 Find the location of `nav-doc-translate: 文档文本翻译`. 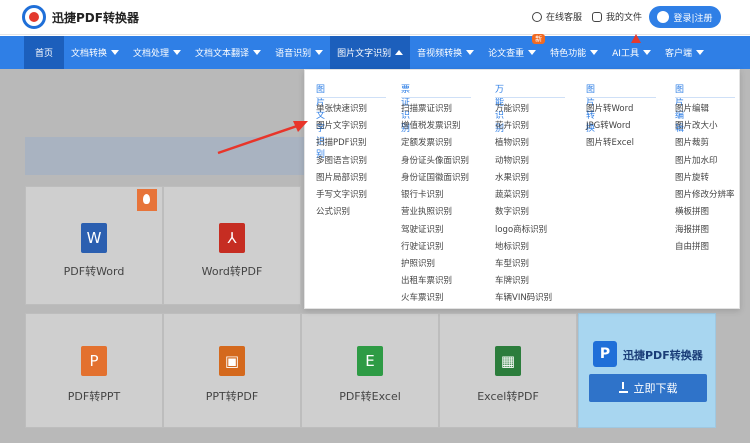

nav-doc-translate: 文档文本翻译 is located at coordinates (228, 52).